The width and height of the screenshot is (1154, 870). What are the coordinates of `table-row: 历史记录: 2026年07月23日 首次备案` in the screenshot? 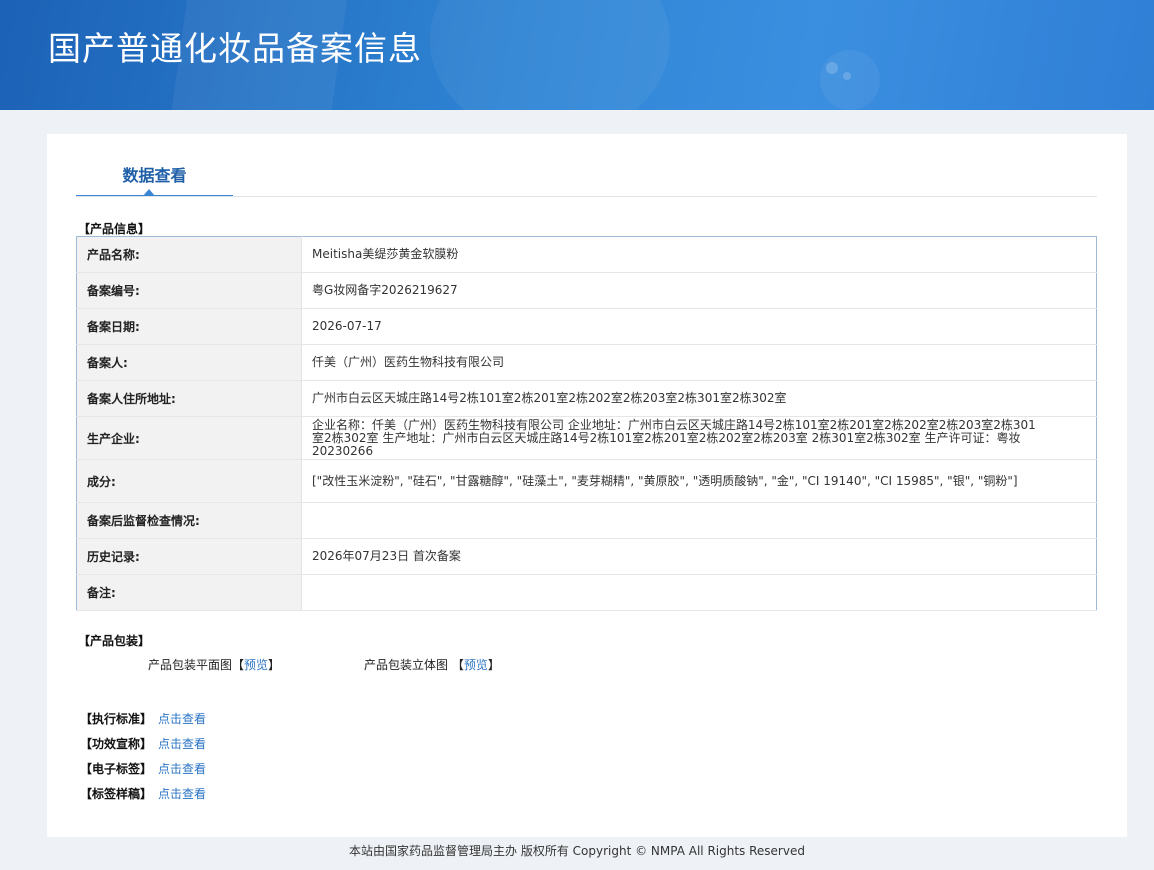 It's located at (586, 556).